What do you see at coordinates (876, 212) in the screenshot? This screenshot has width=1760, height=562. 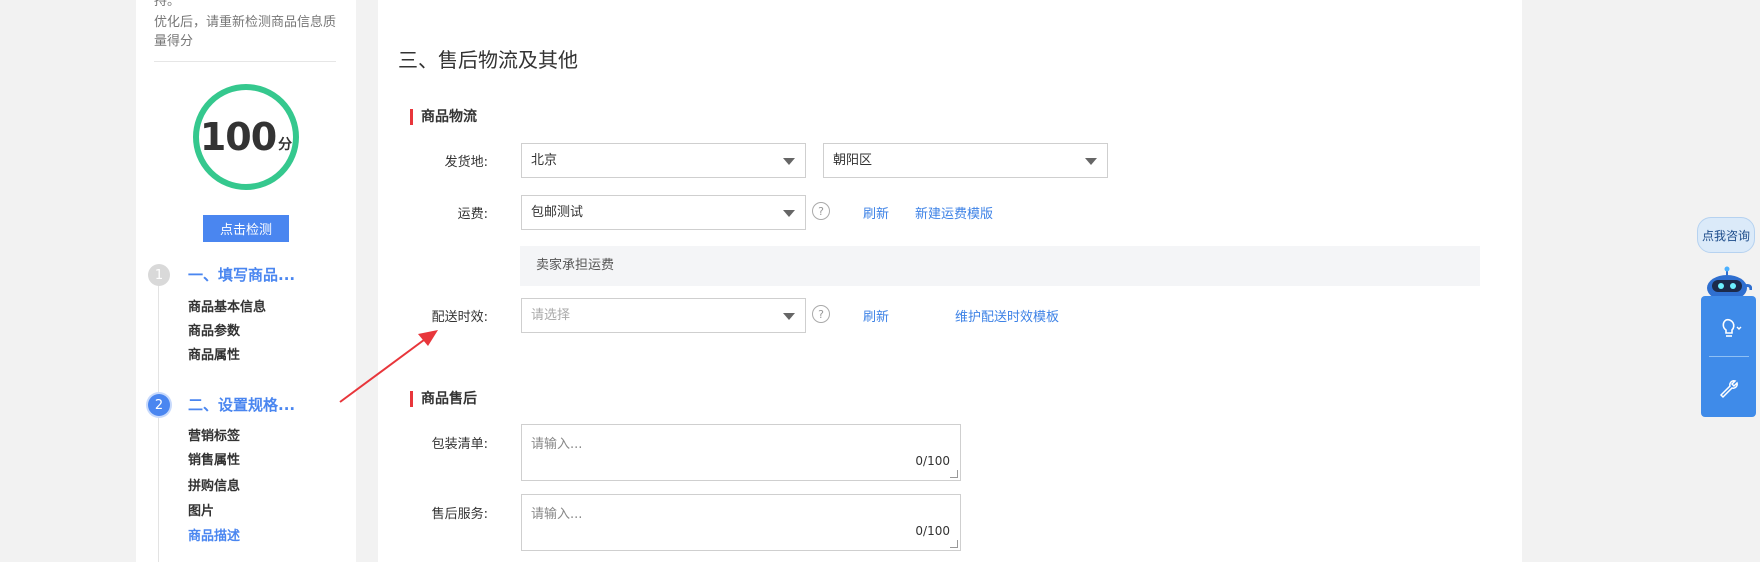 I see `freight-refresh-link: 刷新` at bounding box center [876, 212].